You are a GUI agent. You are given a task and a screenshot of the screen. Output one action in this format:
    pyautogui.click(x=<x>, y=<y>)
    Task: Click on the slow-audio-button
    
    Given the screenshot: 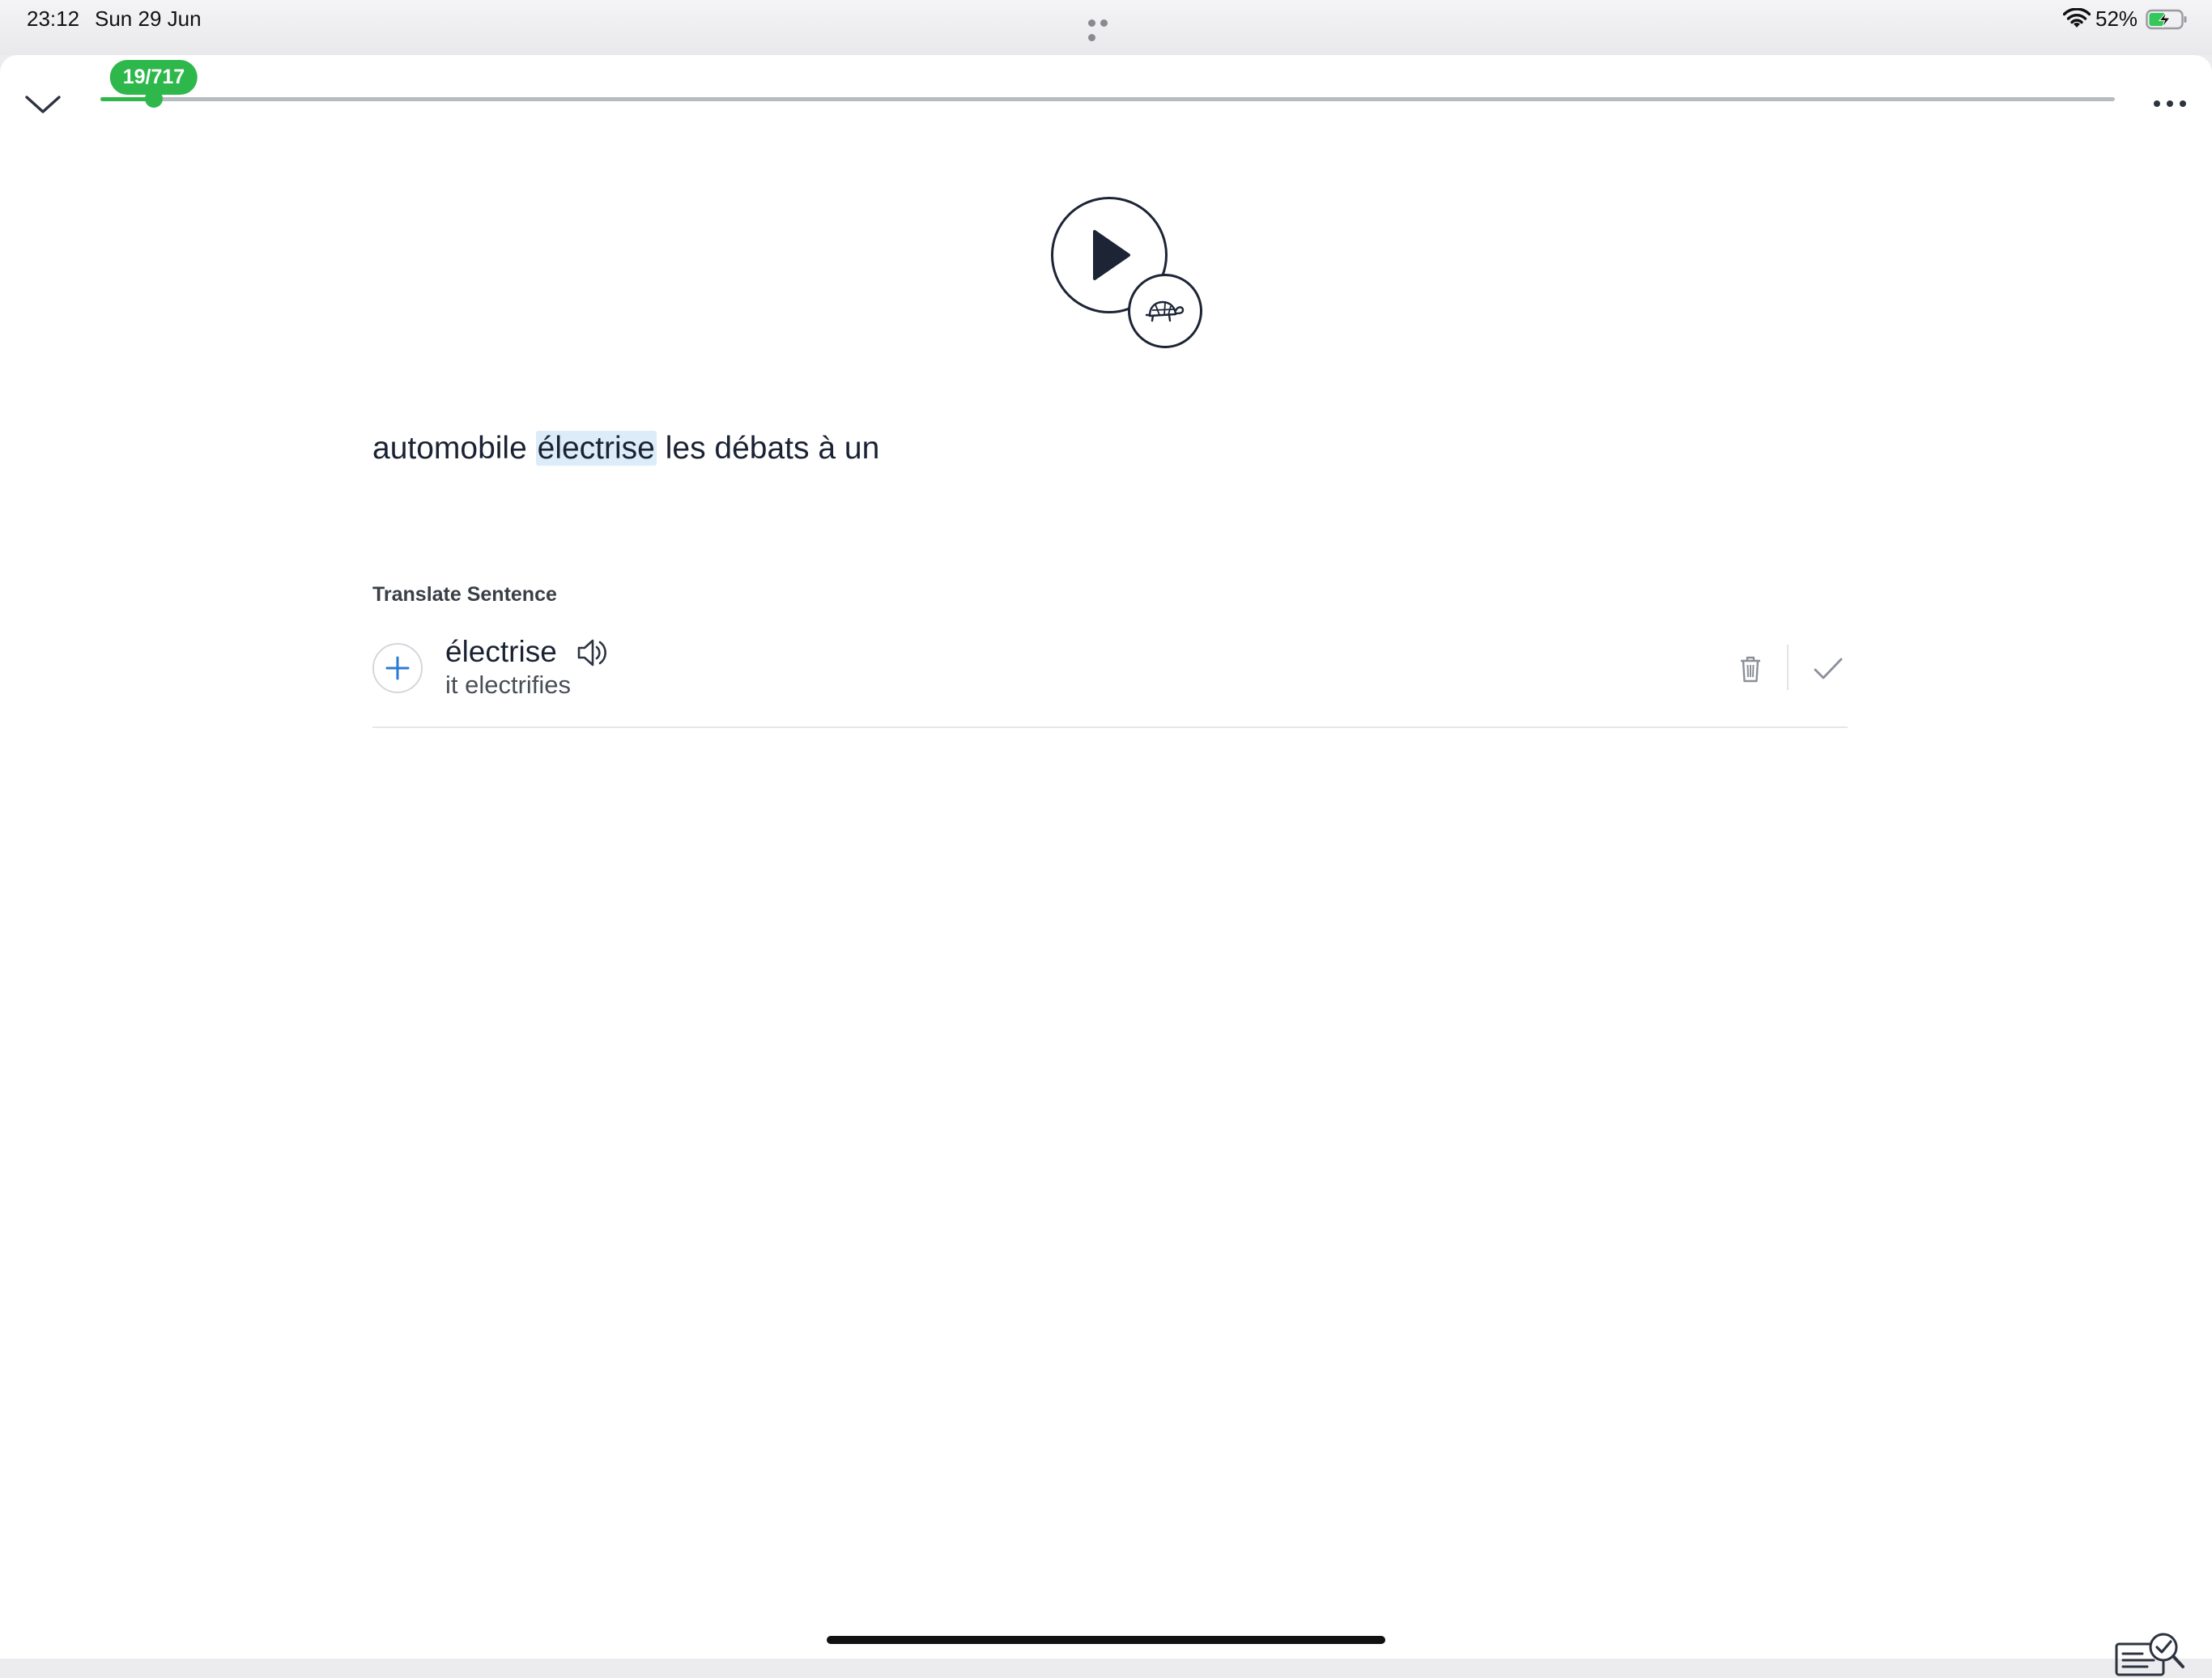 What is the action you would take?
    pyautogui.click(x=1165, y=311)
    